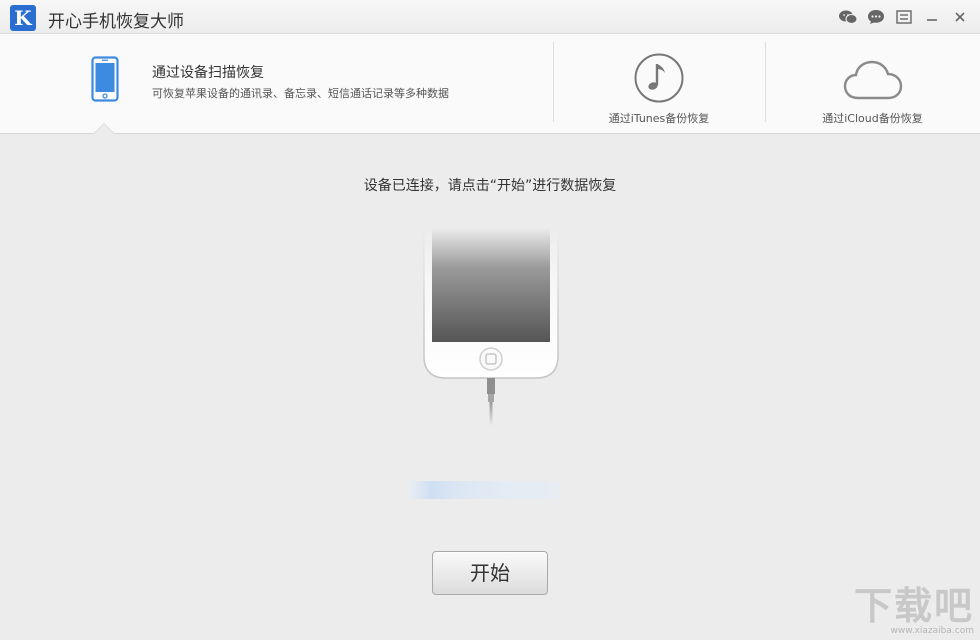  I want to click on window-controls, so click(904, 17).